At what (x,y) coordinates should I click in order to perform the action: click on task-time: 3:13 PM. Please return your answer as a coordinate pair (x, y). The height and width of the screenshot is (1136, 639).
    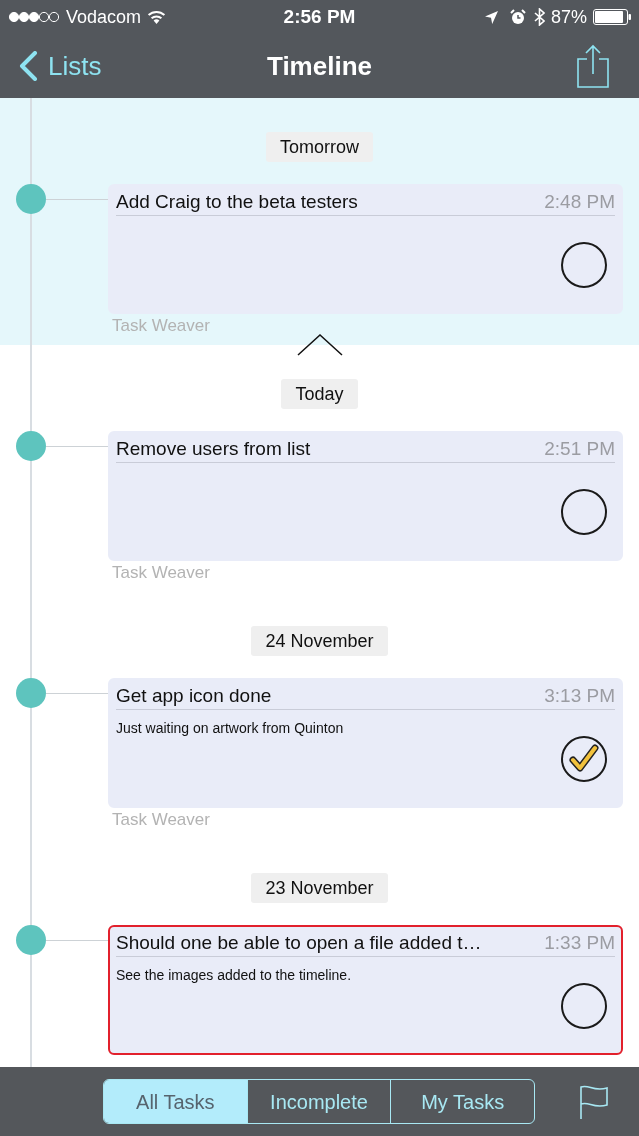
    Looking at the image, I should click on (579, 696).